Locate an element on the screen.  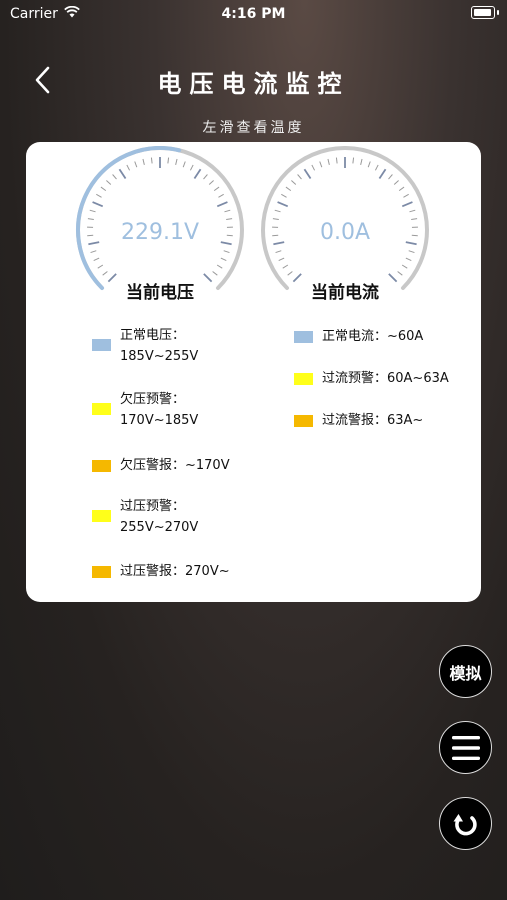
legend-text: 过压预警： is located at coordinates (153, 506).